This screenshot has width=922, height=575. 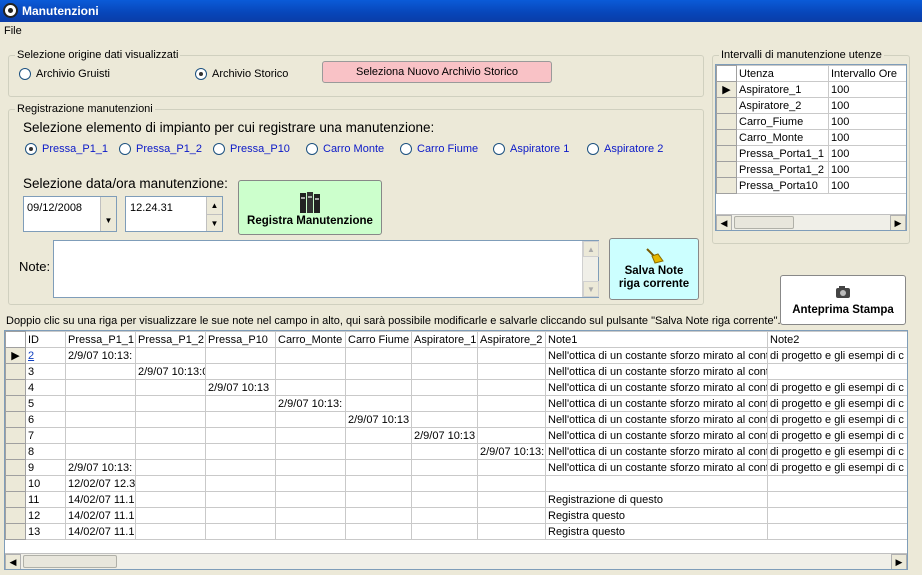 I want to click on table-row: ▶ Aspiratore_1 100, so click(x=811, y=89).